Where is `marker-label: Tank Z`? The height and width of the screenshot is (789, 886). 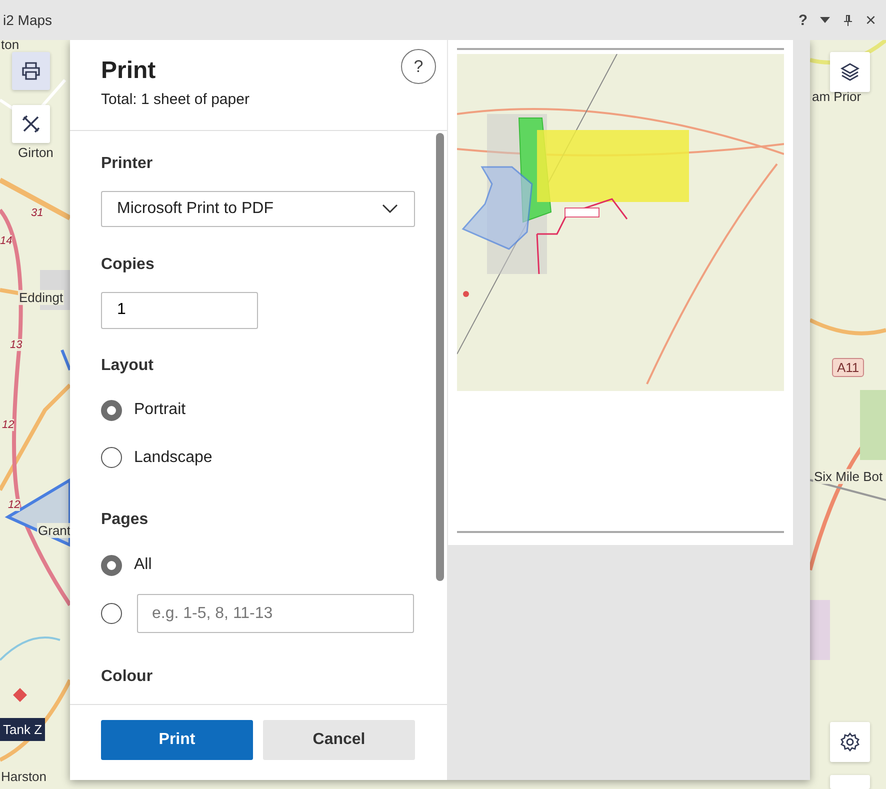
marker-label: Tank Z is located at coordinates (23, 729).